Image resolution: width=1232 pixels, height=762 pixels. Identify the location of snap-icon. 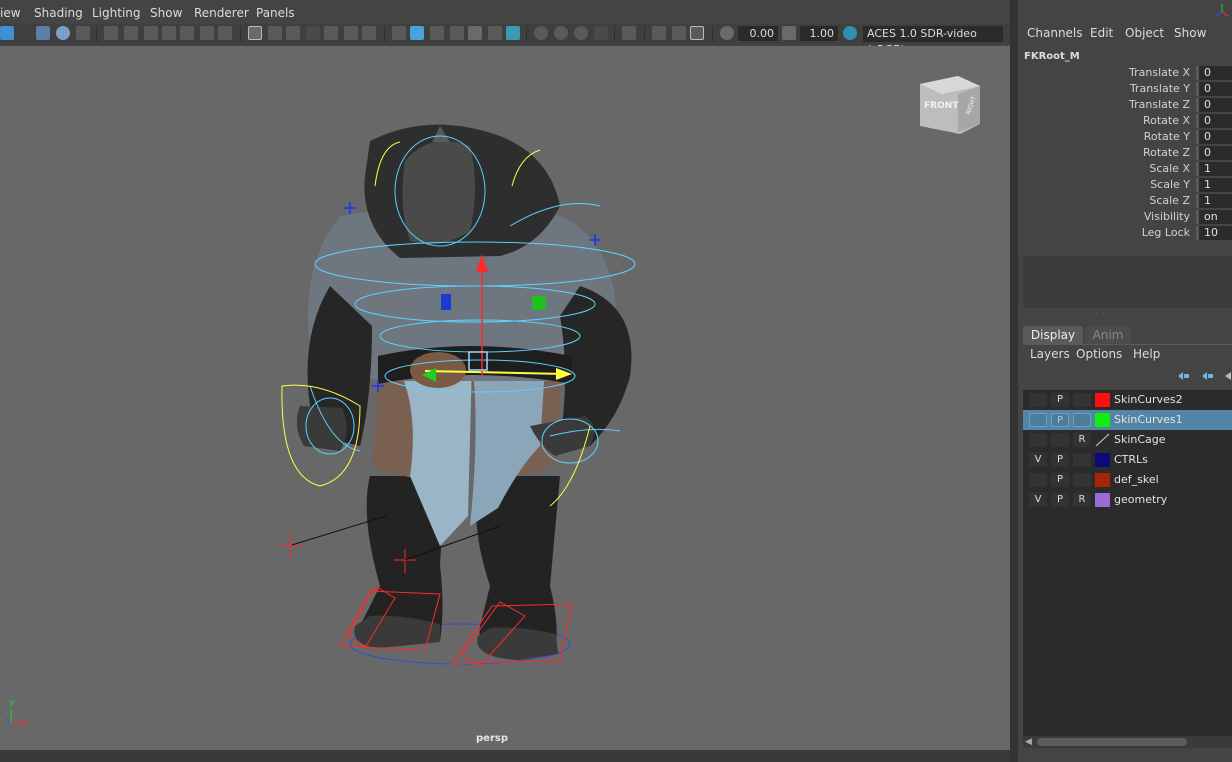
(187, 33).